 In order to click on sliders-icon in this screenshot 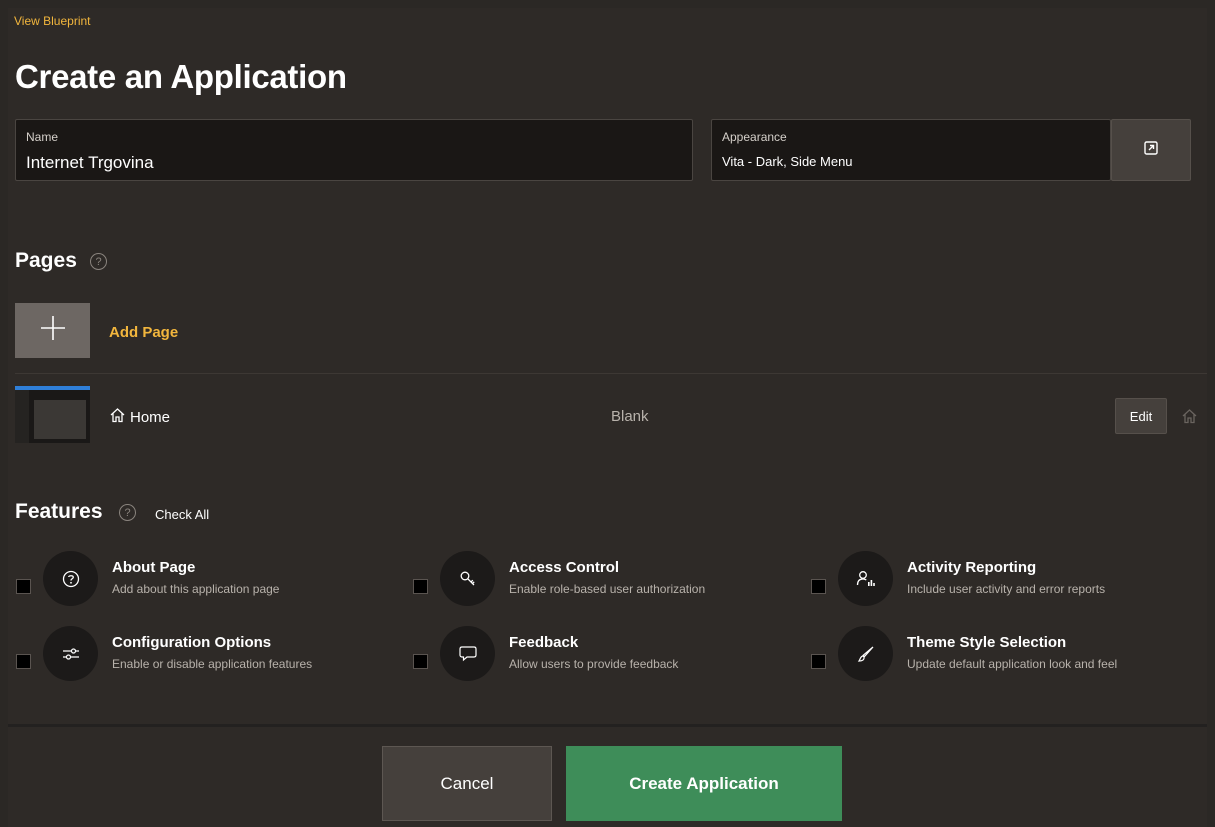, I will do `click(70, 653)`.